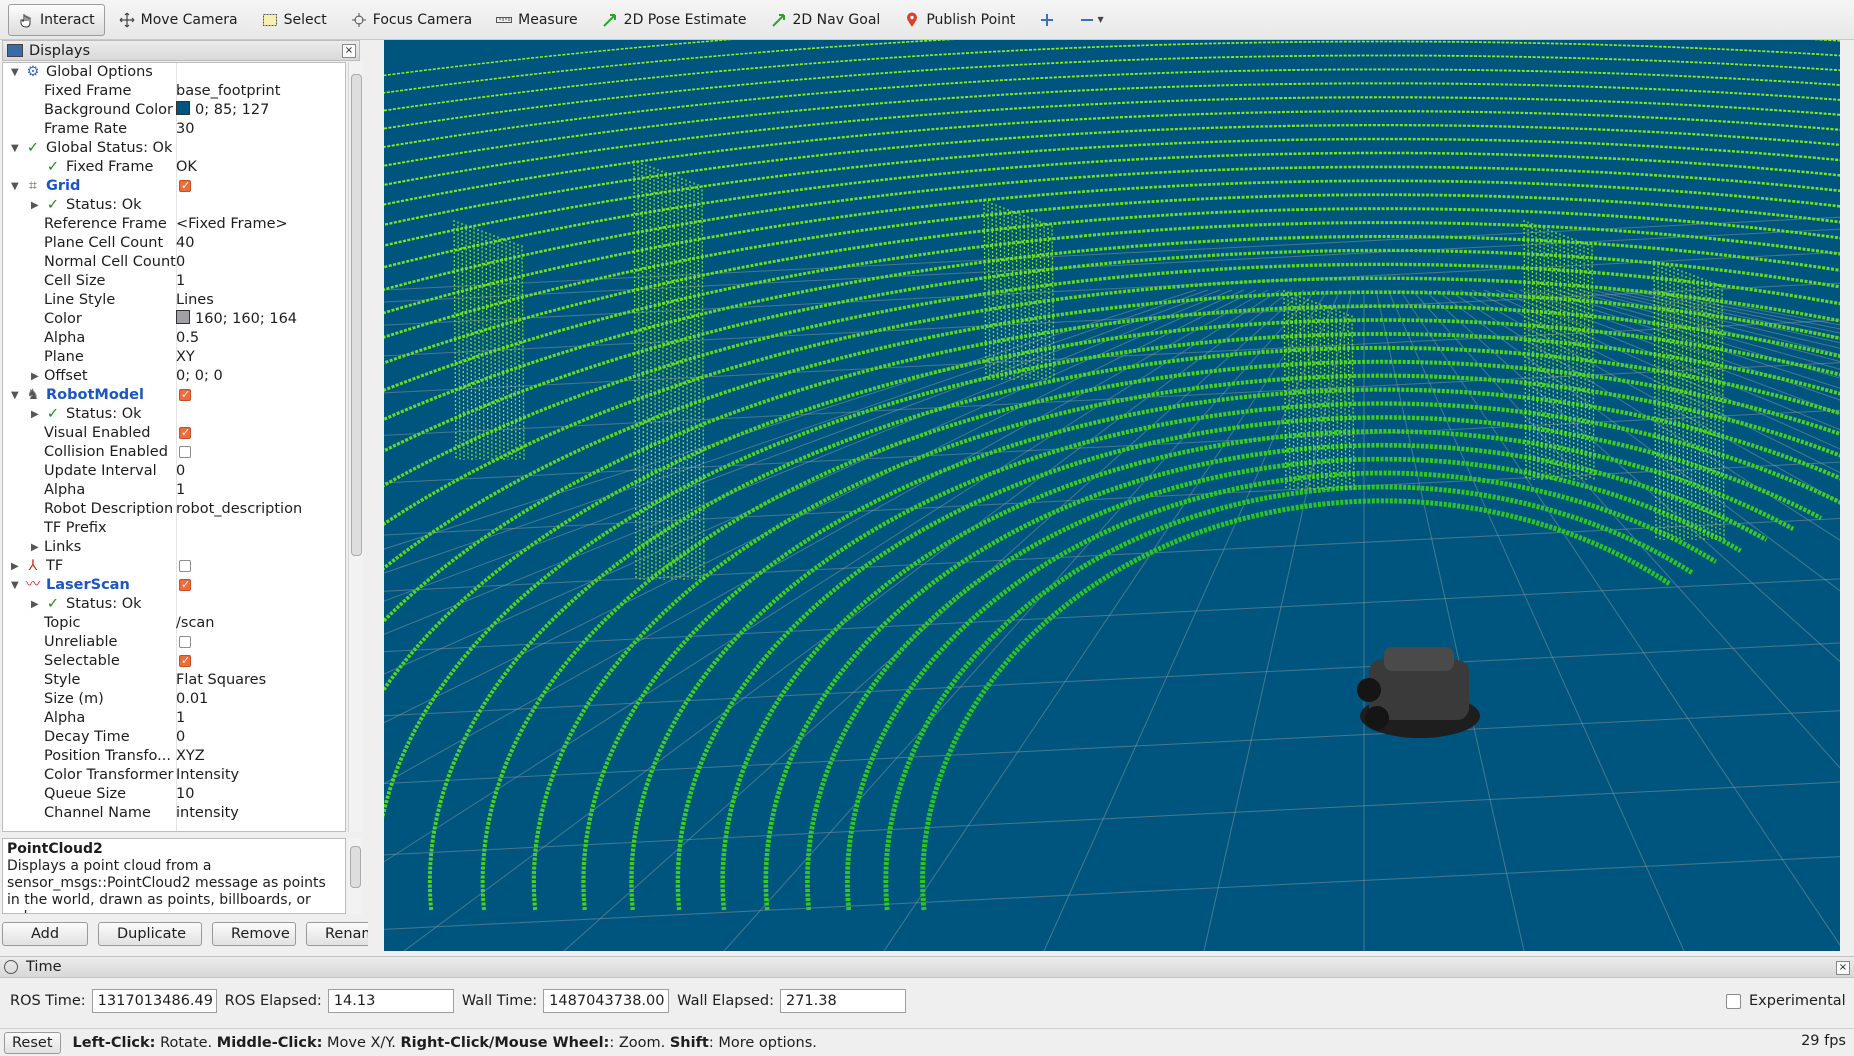 The image size is (1854, 1056). Describe the element at coordinates (411, 20) in the screenshot. I see `focus-camera-tool-button: Focus Camera` at that location.